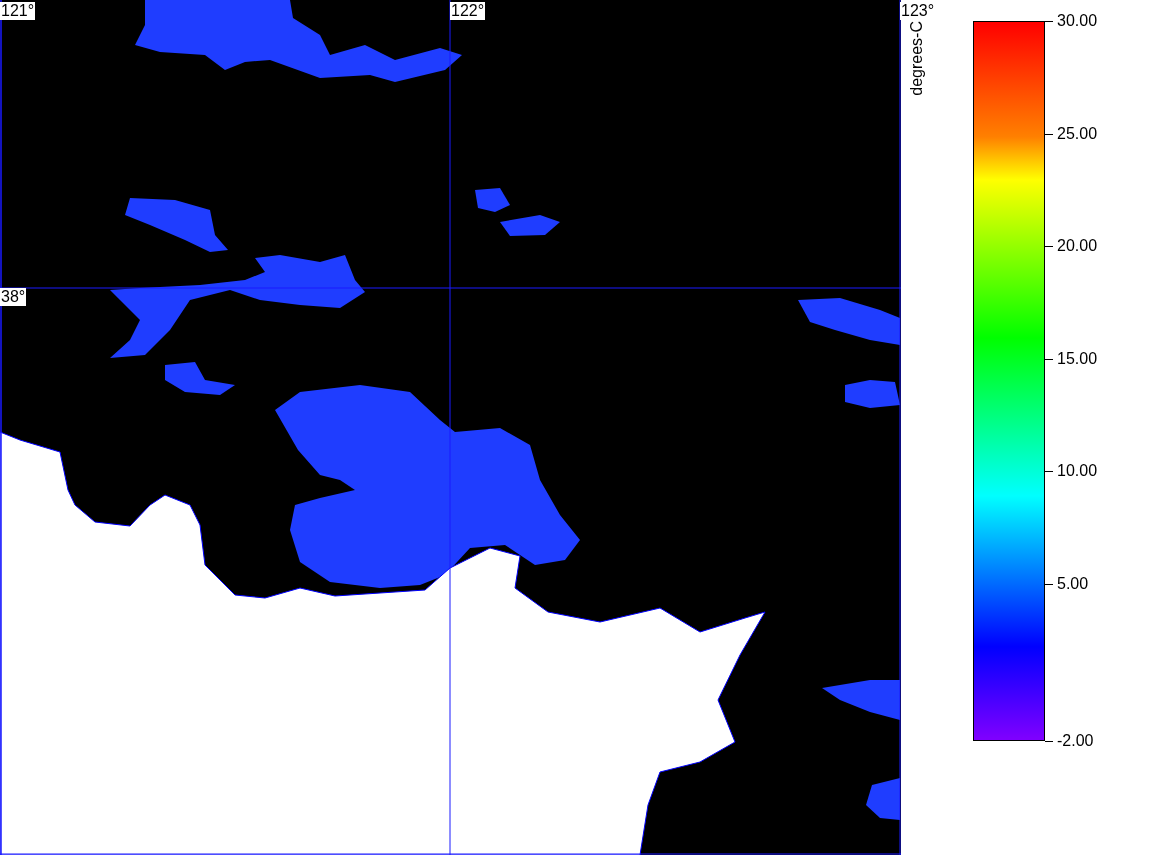 The width and height of the screenshot is (1166, 855). I want to click on colorbar-tick-label: 20.00, so click(1077, 246).